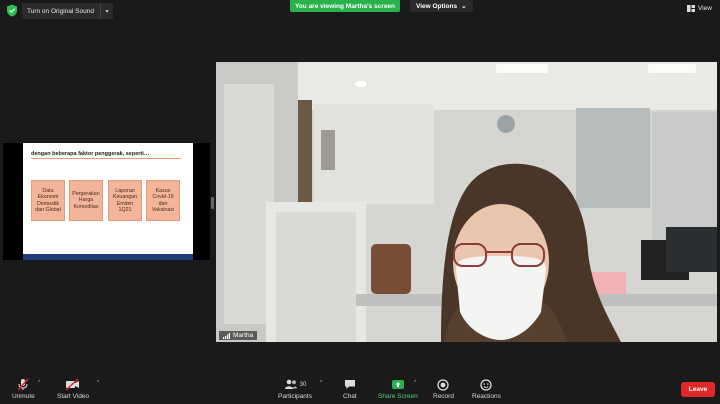 The image size is (720, 404). What do you see at coordinates (486, 396) in the screenshot?
I see `reactions-label: Reactions` at bounding box center [486, 396].